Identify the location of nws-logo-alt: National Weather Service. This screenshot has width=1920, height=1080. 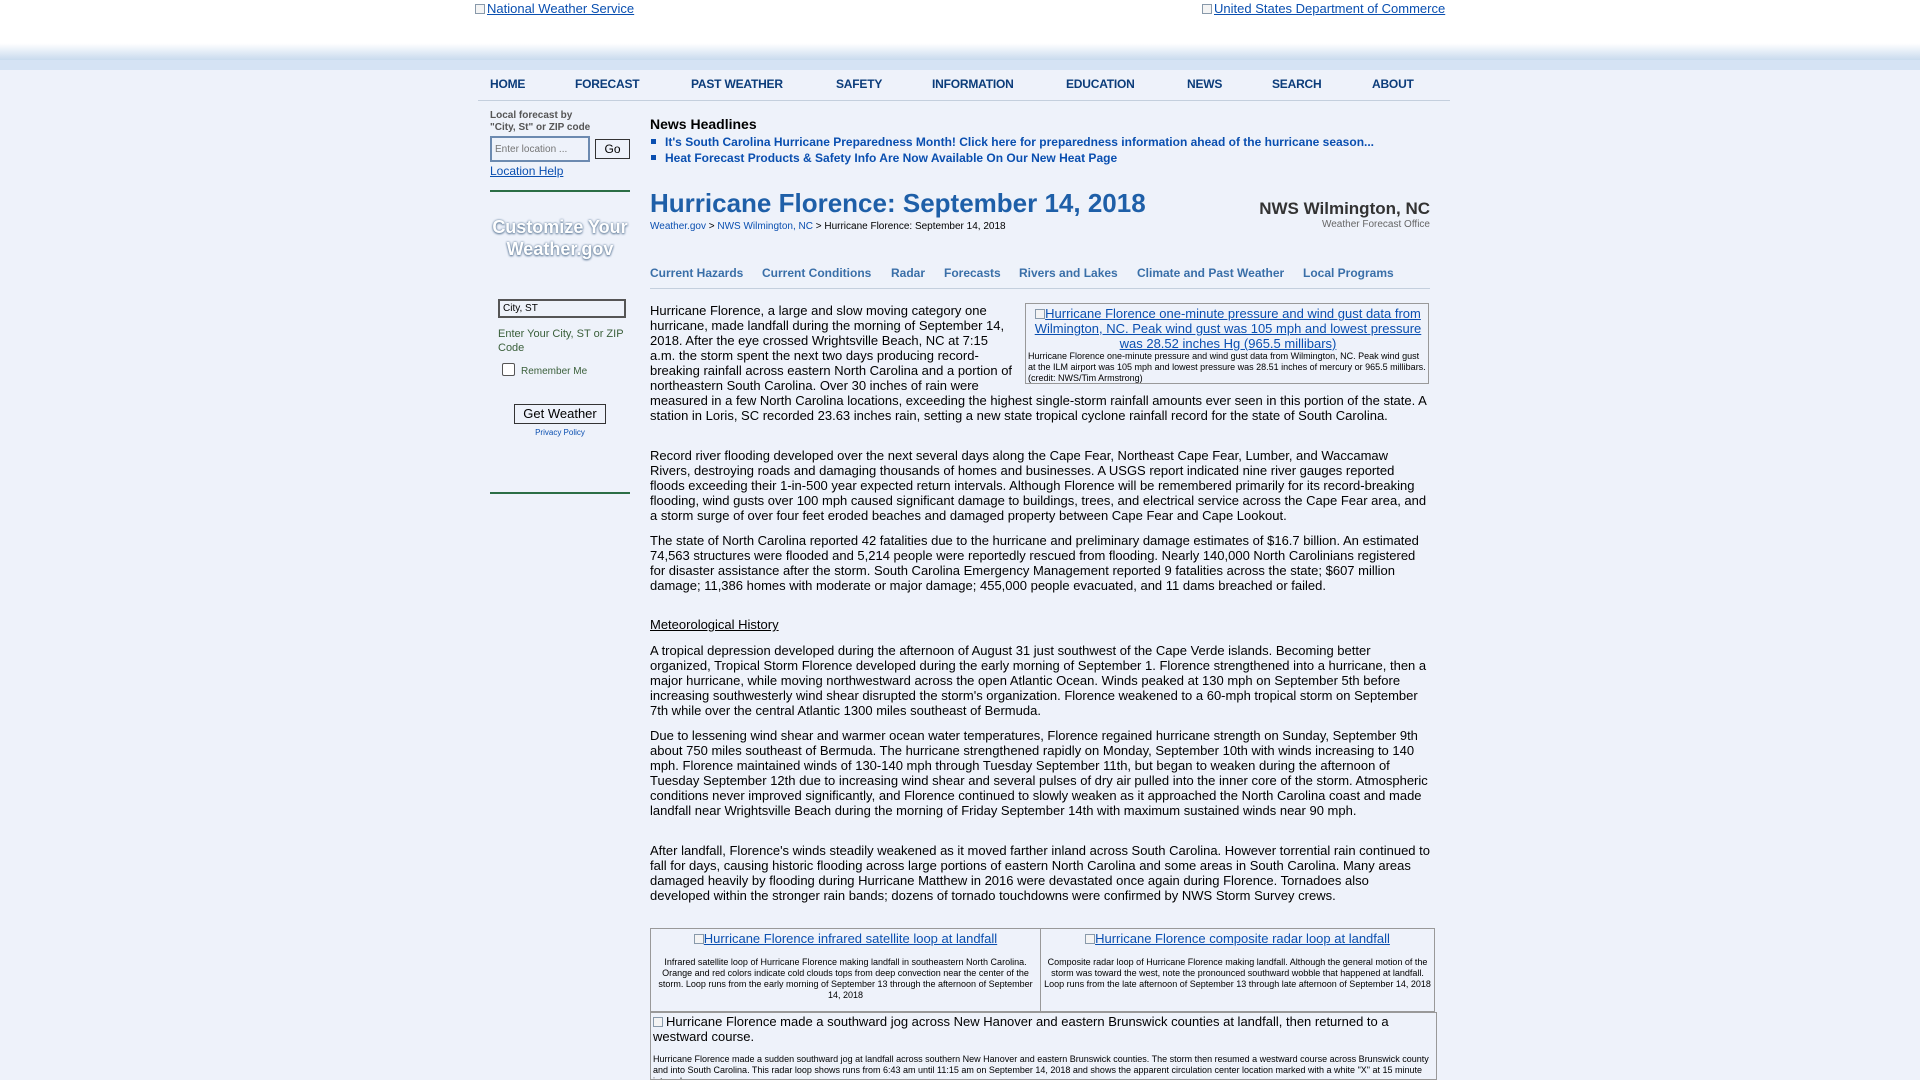
(561, 8).